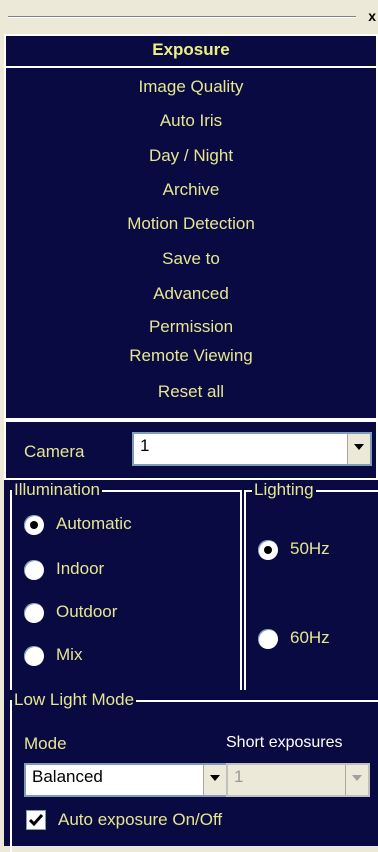 The width and height of the screenshot is (378, 852). What do you see at coordinates (284, 742) in the screenshot?
I see `short-exposures-label: Short exposures` at bounding box center [284, 742].